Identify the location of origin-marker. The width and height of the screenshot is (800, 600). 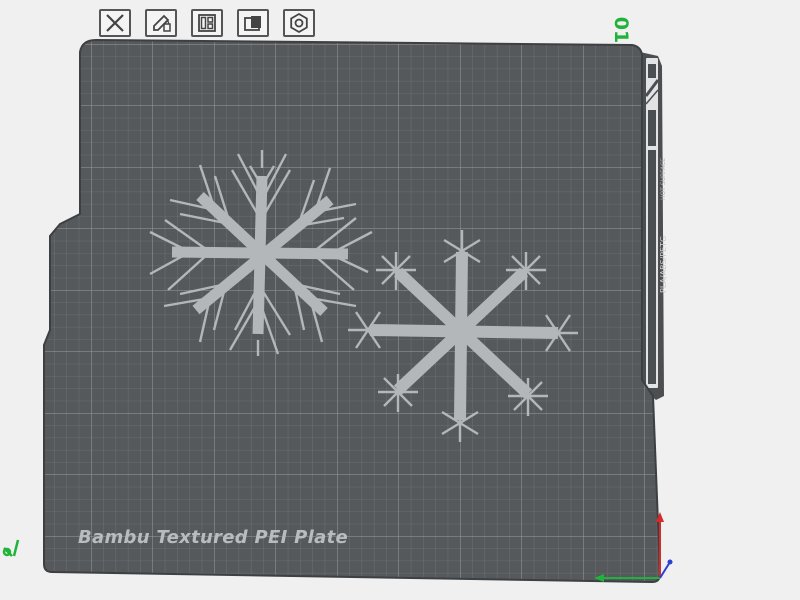
(11, 548).